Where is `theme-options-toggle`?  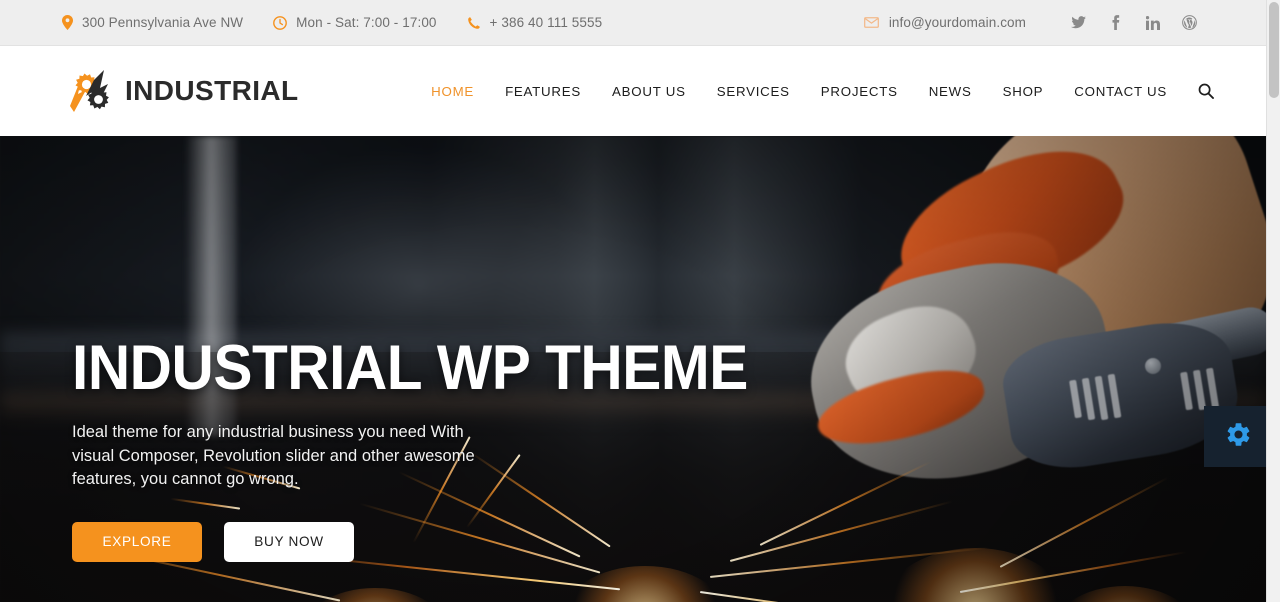 theme-options-toggle is located at coordinates (1235, 436).